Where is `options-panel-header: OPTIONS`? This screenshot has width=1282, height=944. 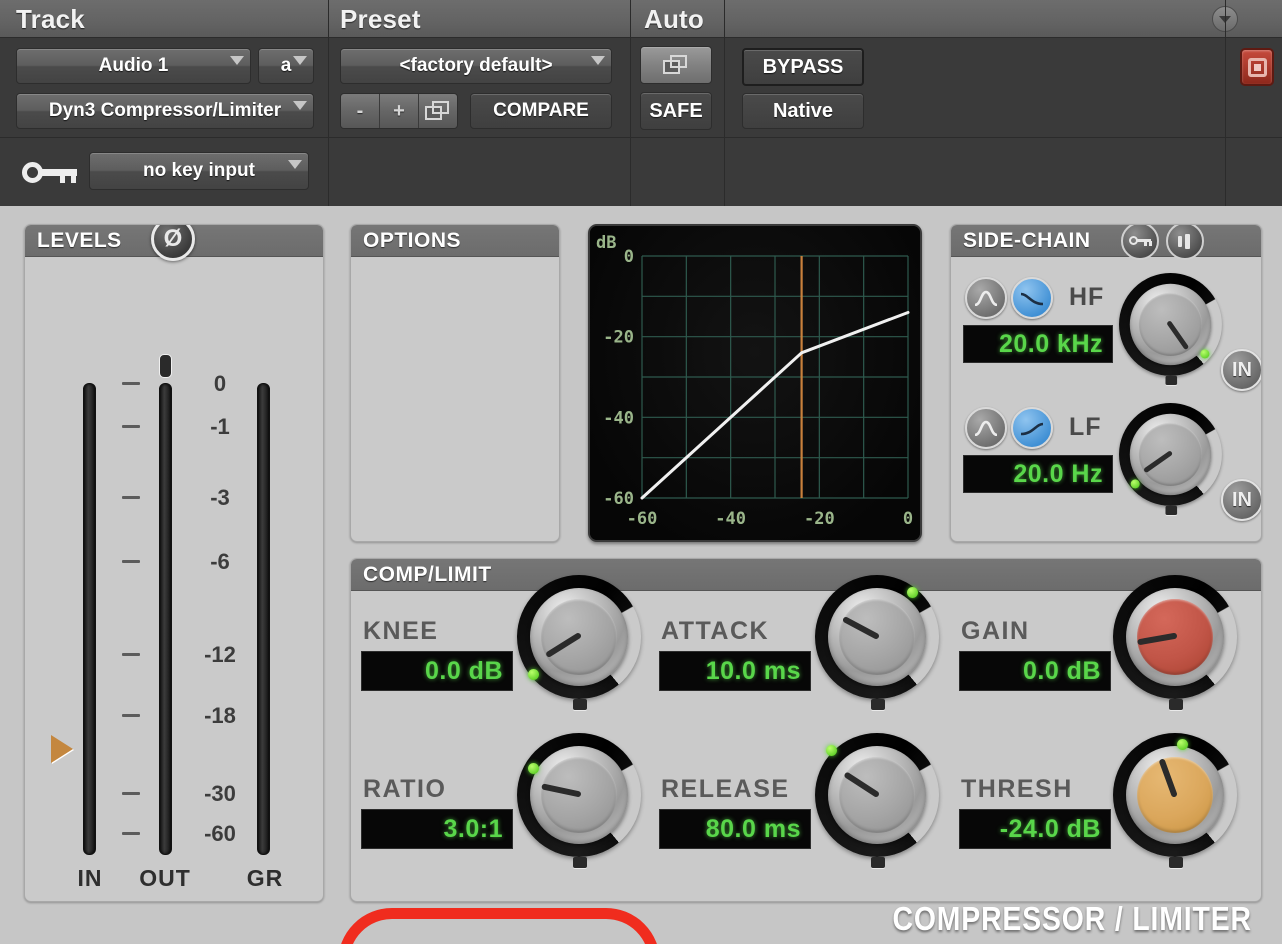
options-panel-header: OPTIONS is located at coordinates (455, 241).